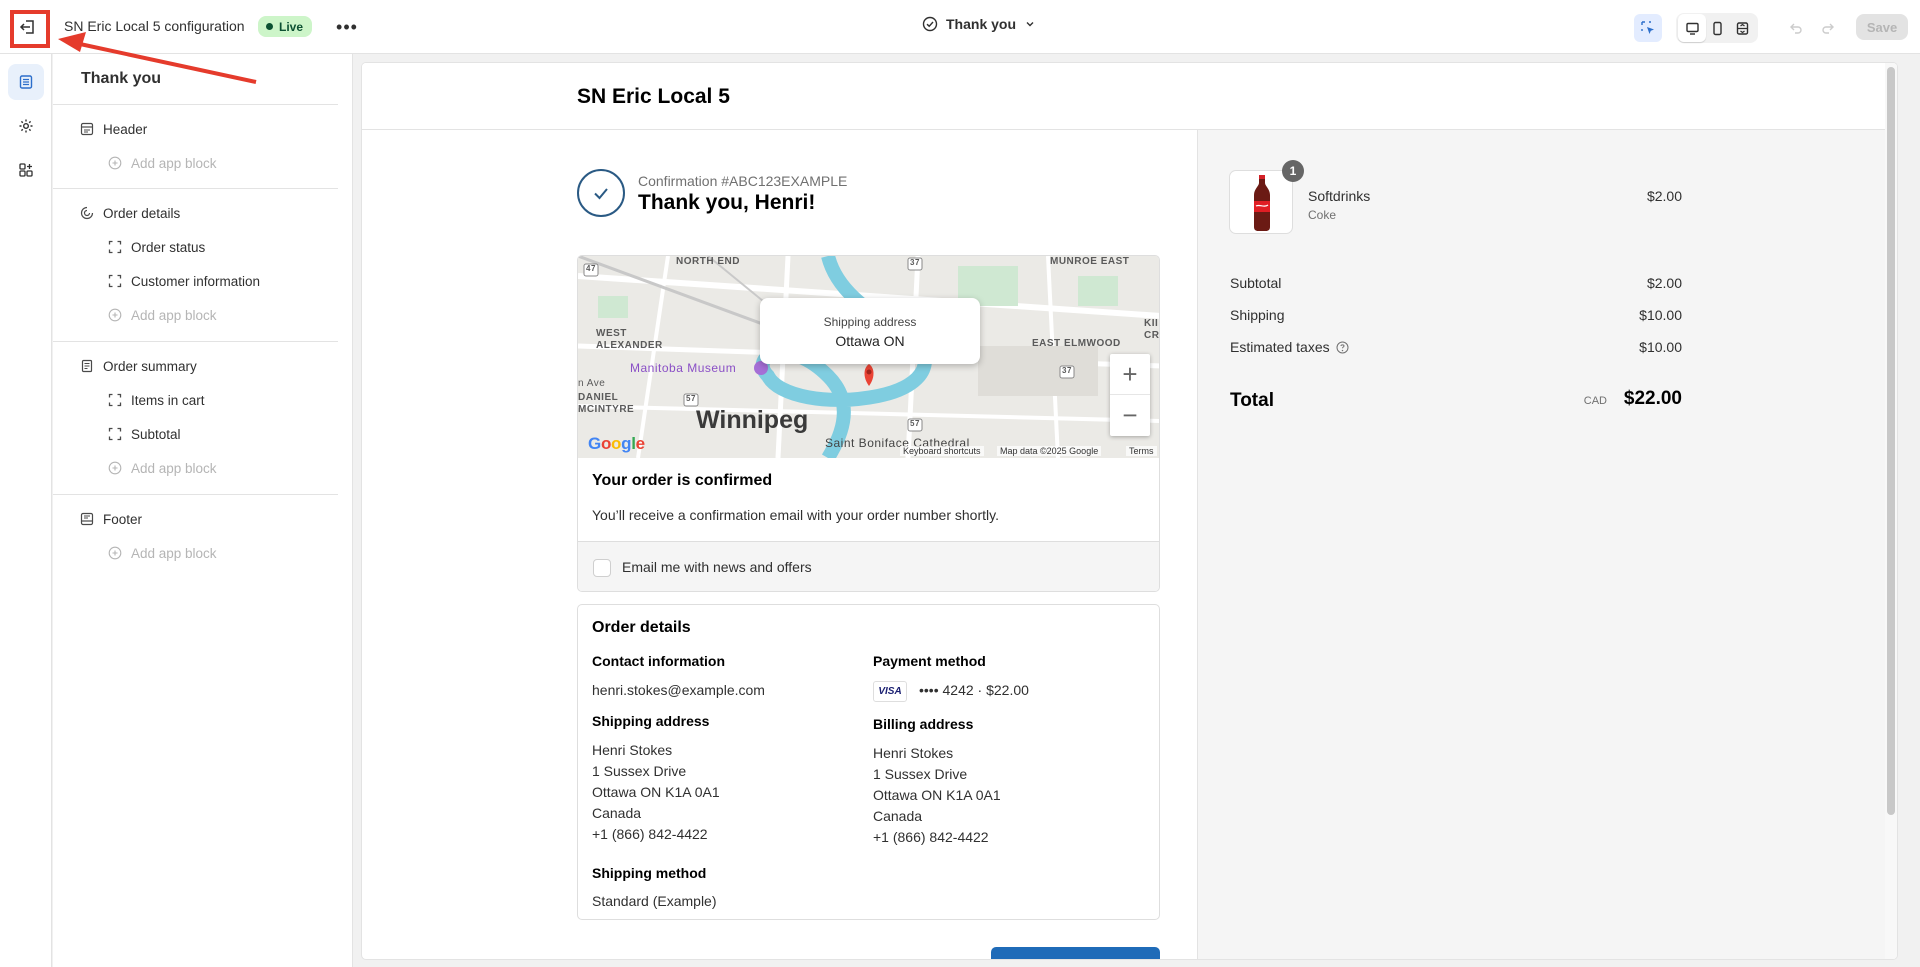  I want to click on full-width-view-button, so click(1742, 28).